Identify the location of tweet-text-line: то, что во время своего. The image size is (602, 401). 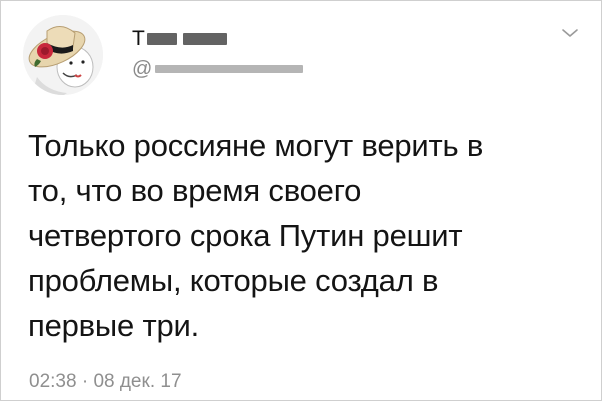
(195, 190).